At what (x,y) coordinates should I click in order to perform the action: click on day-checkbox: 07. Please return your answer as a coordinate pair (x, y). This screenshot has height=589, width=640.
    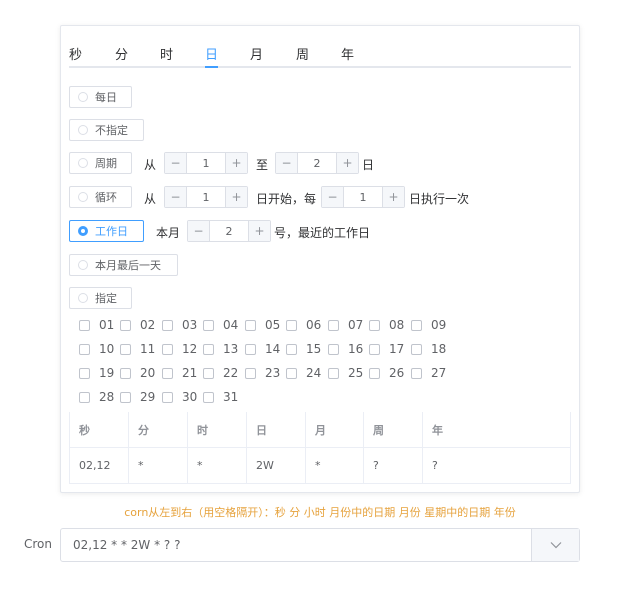
    Looking at the image, I should click on (345, 325).